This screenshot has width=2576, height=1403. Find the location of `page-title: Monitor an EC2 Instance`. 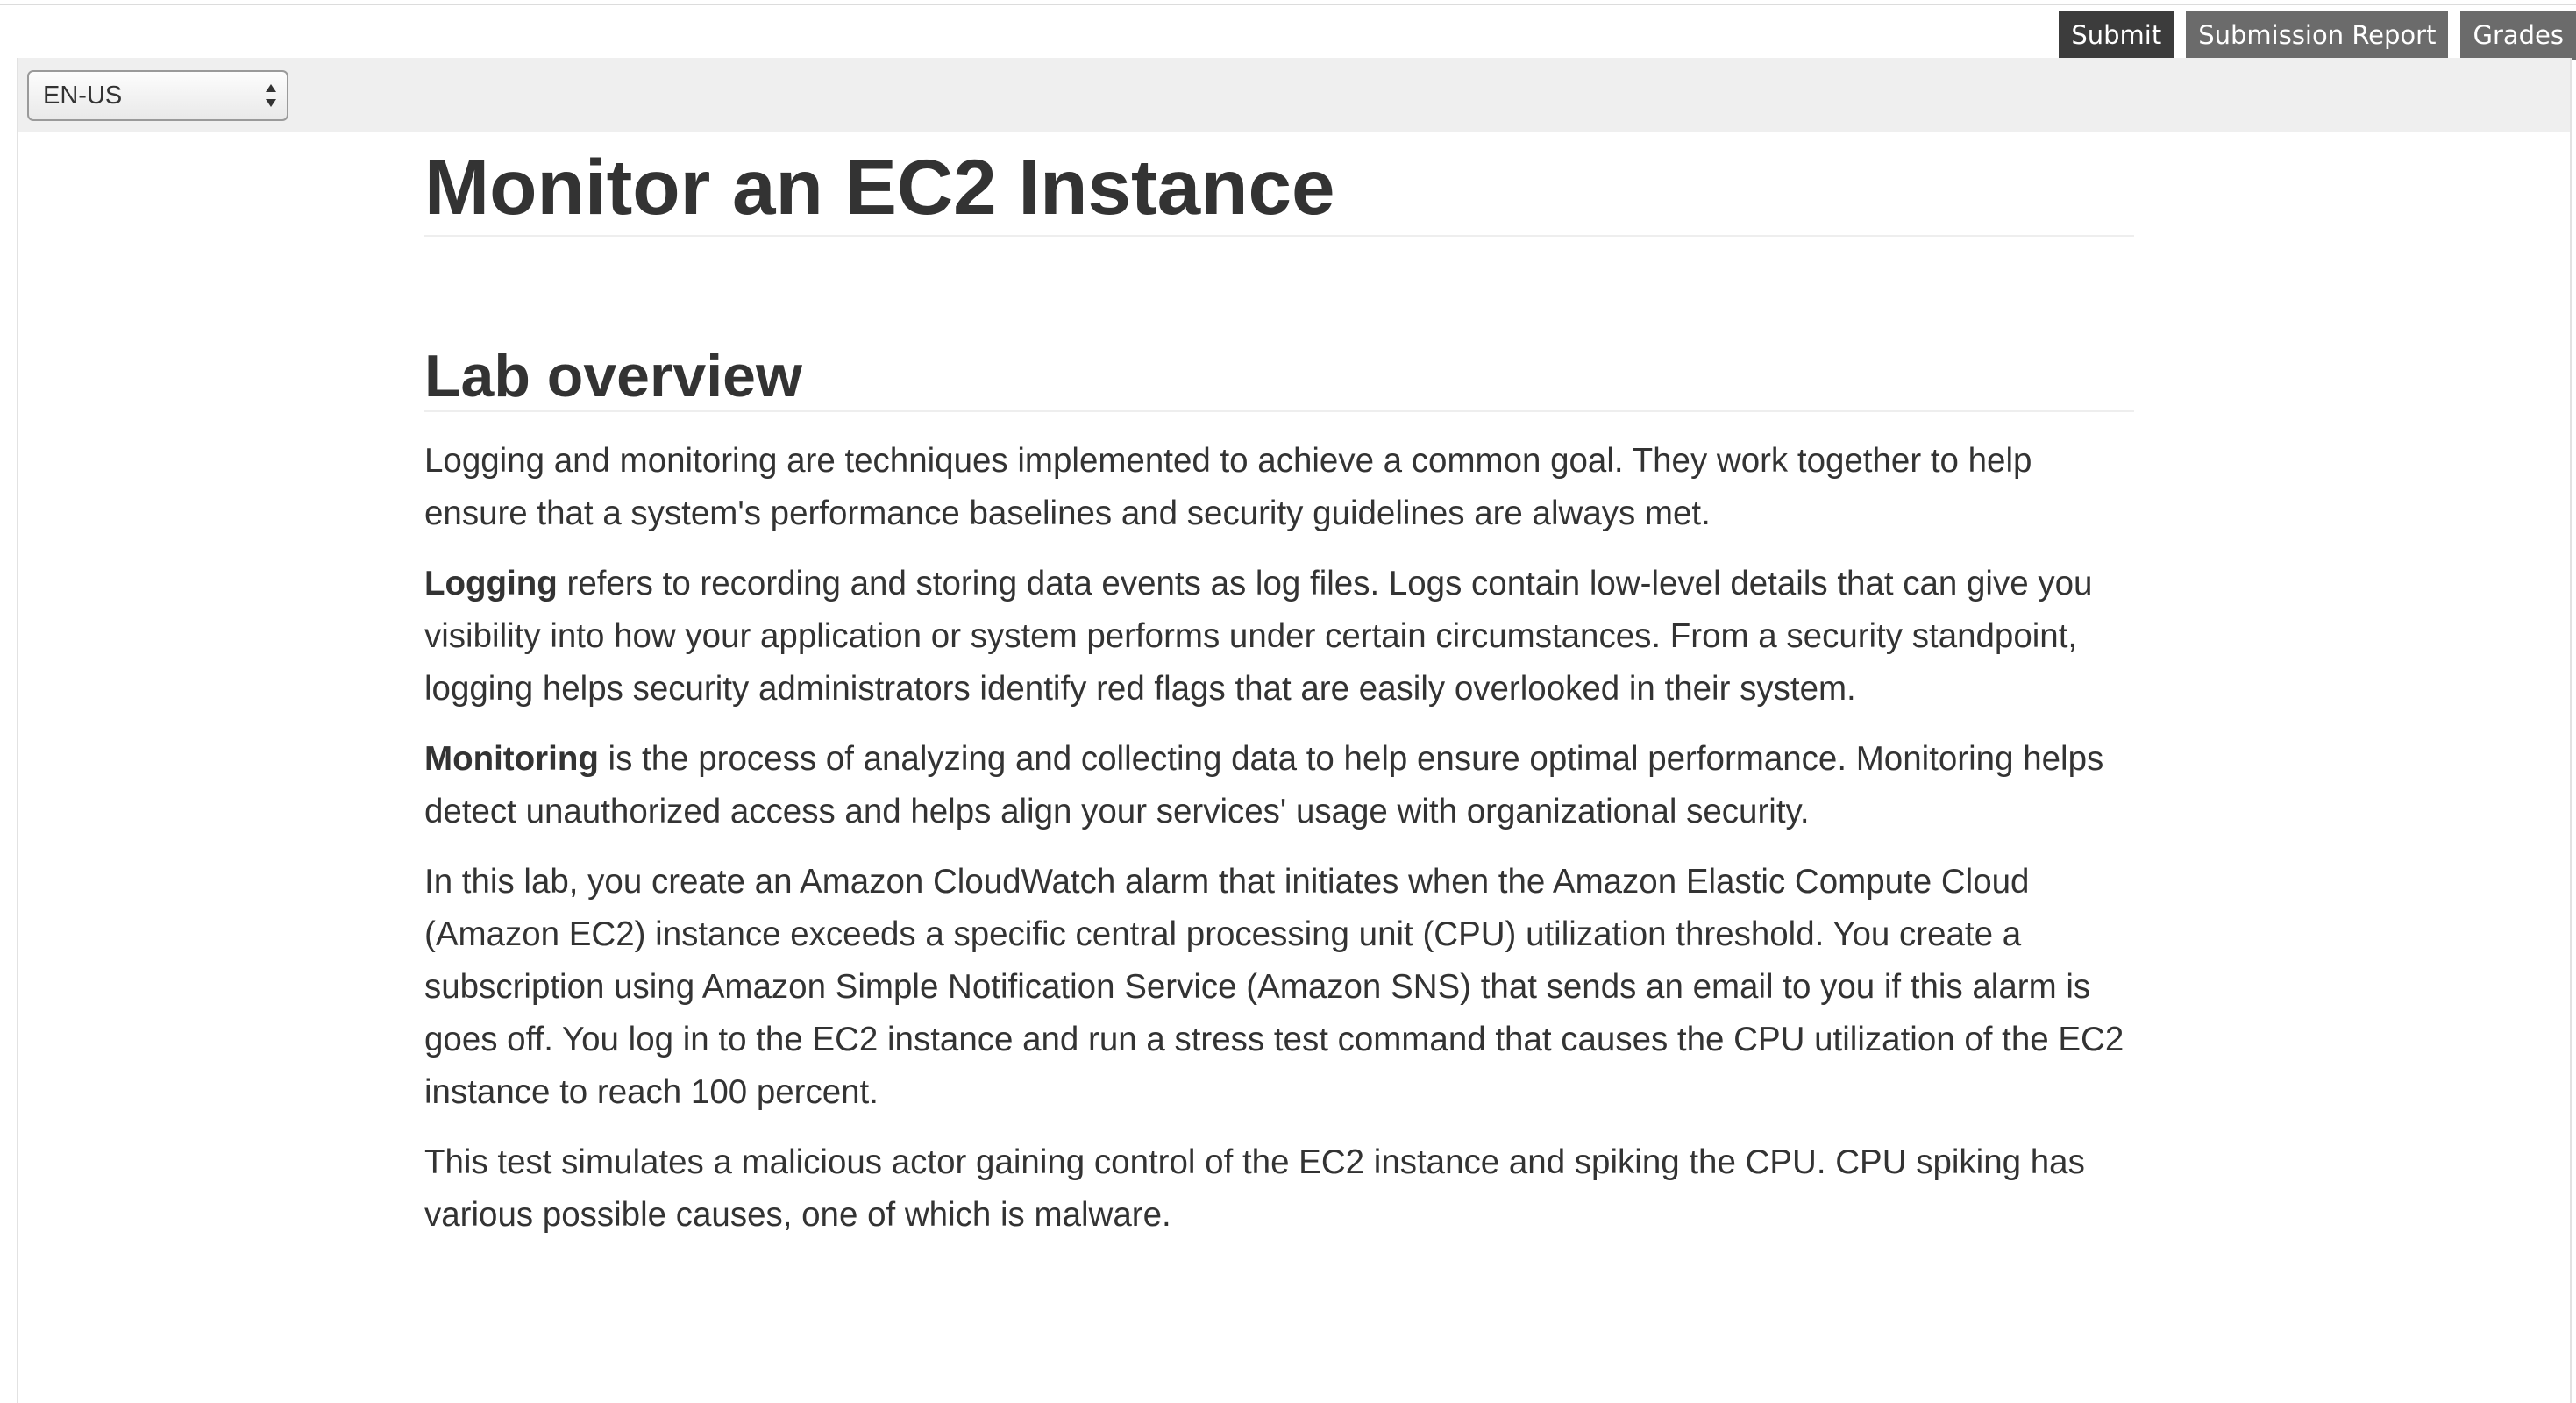

page-title: Monitor an EC2 Instance is located at coordinates (1279, 188).